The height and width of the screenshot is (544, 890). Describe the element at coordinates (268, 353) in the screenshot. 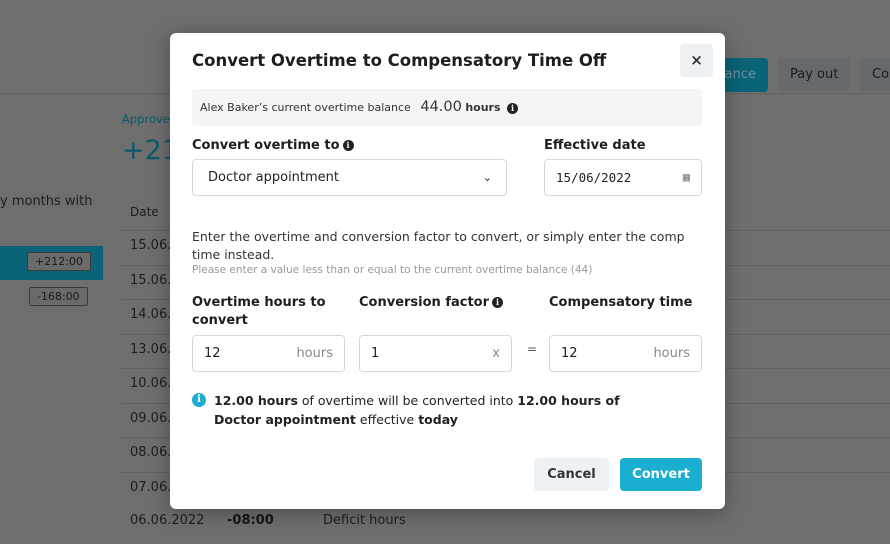

I see `overtime-hours-input: 12 hours` at that location.